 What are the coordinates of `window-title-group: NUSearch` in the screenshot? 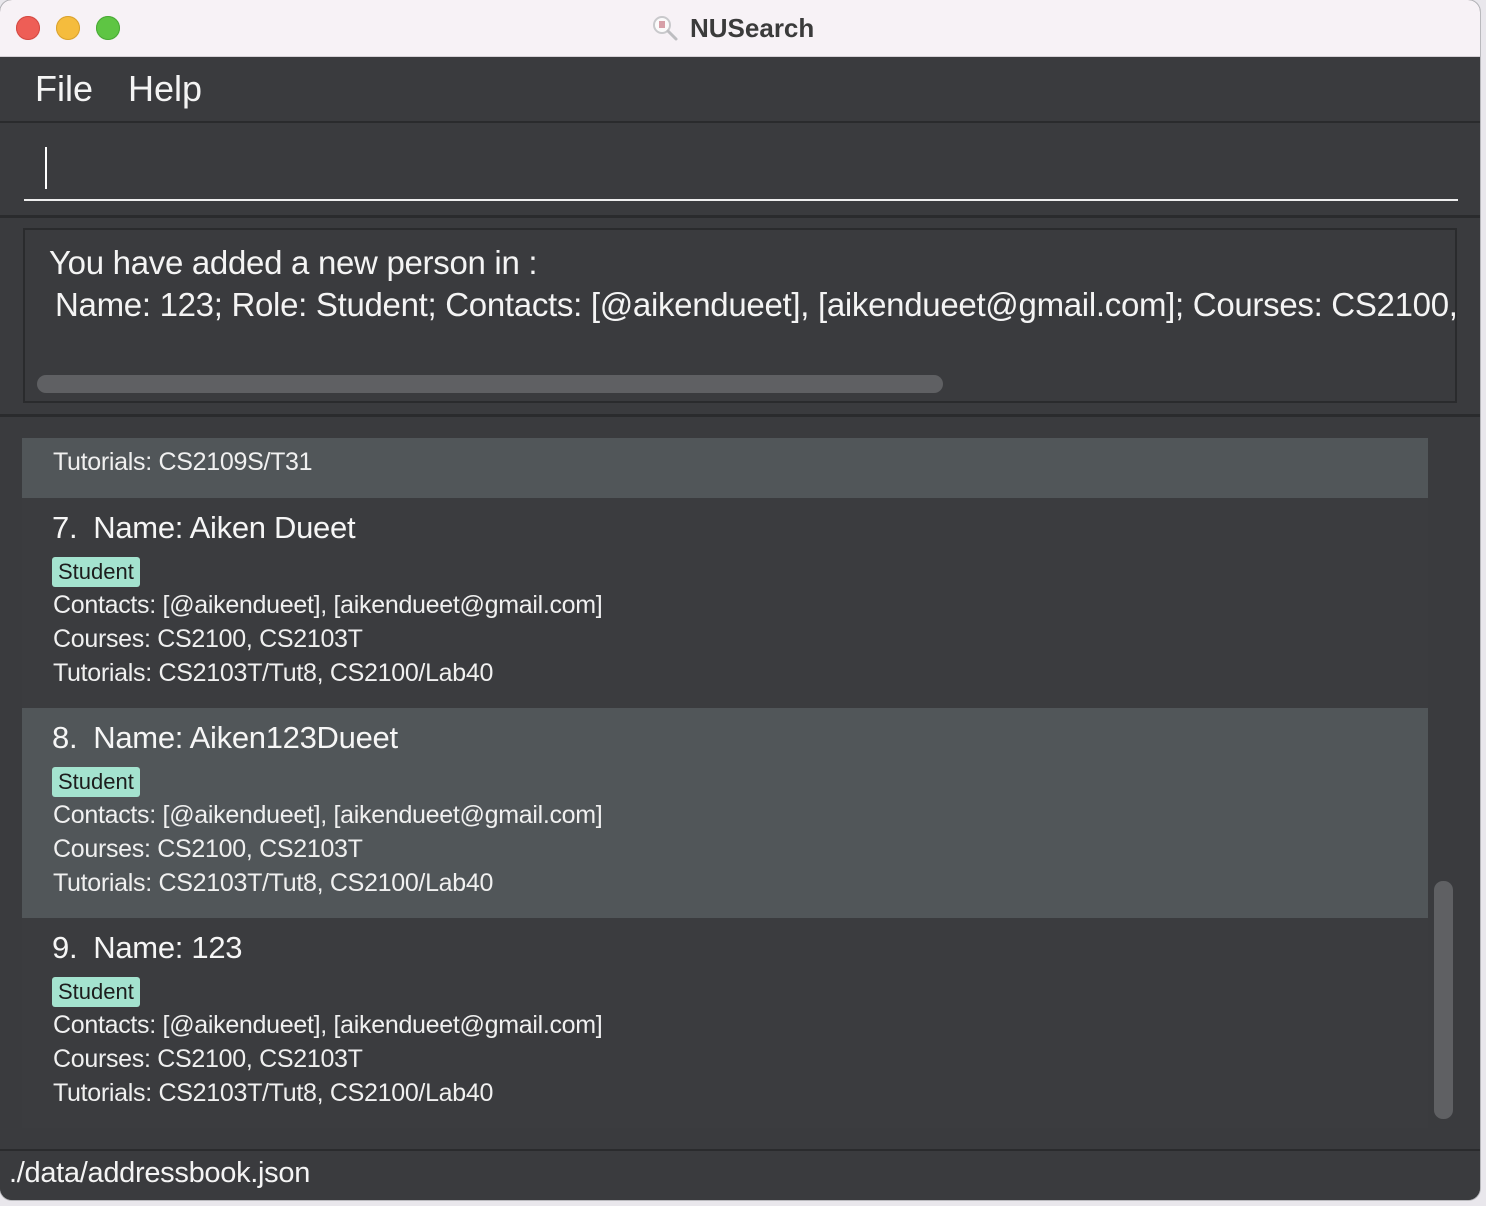 It's located at (732, 28).